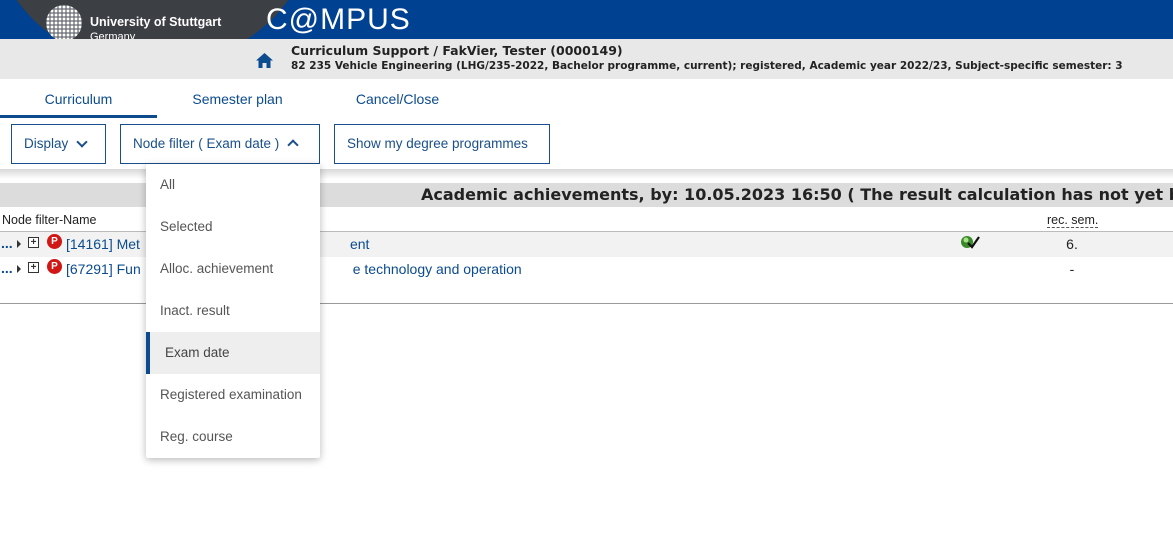  What do you see at coordinates (233, 227) in the screenshot?
I see `filter-option-selected: Selected` at bounding box center [233, 227].